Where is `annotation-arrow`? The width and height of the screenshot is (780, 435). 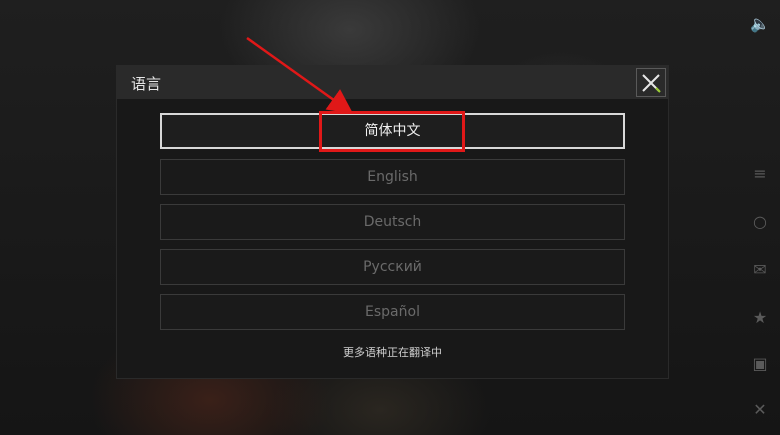
annotation-arrow is located at coordinates (300, 75).